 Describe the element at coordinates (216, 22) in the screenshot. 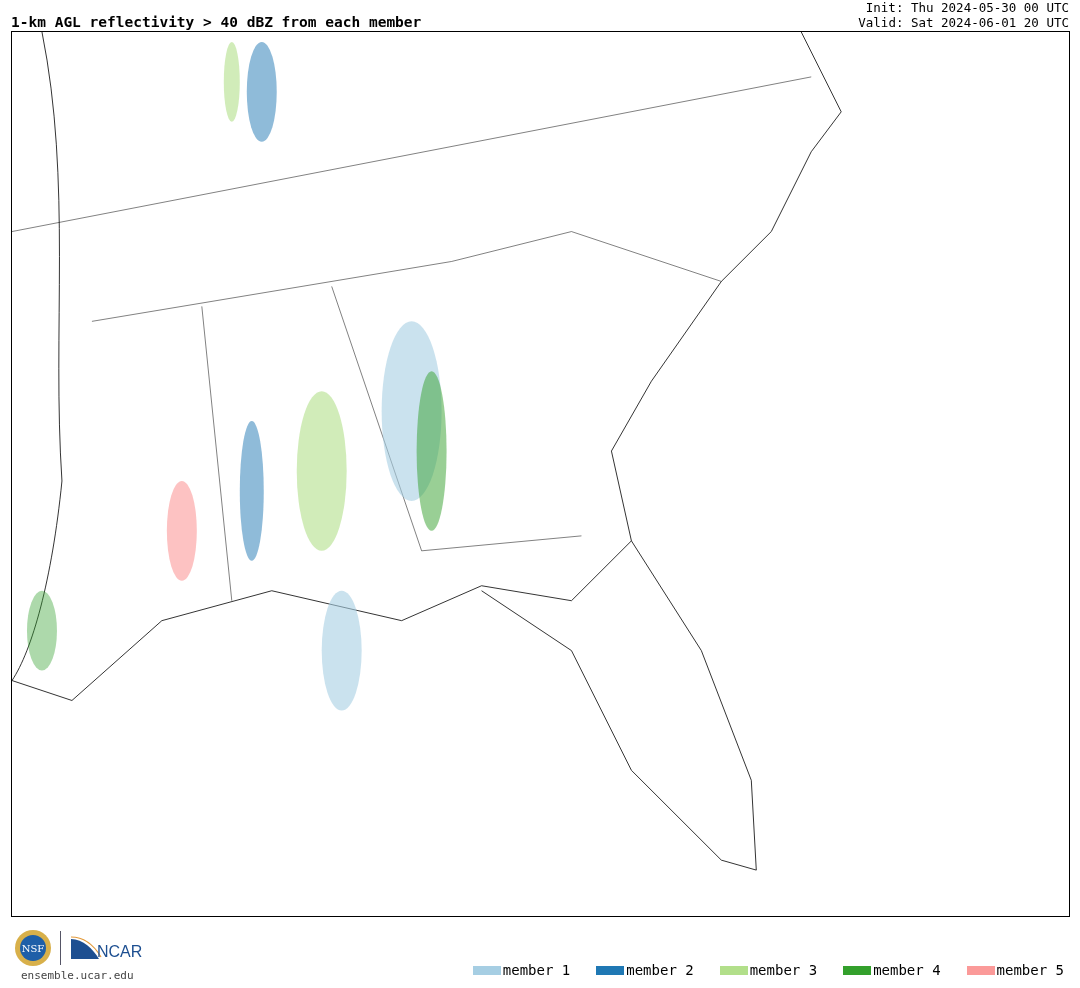

I see `chart-title: 1-km AGL reflectivity > 40 dBZ from each member` at that location.